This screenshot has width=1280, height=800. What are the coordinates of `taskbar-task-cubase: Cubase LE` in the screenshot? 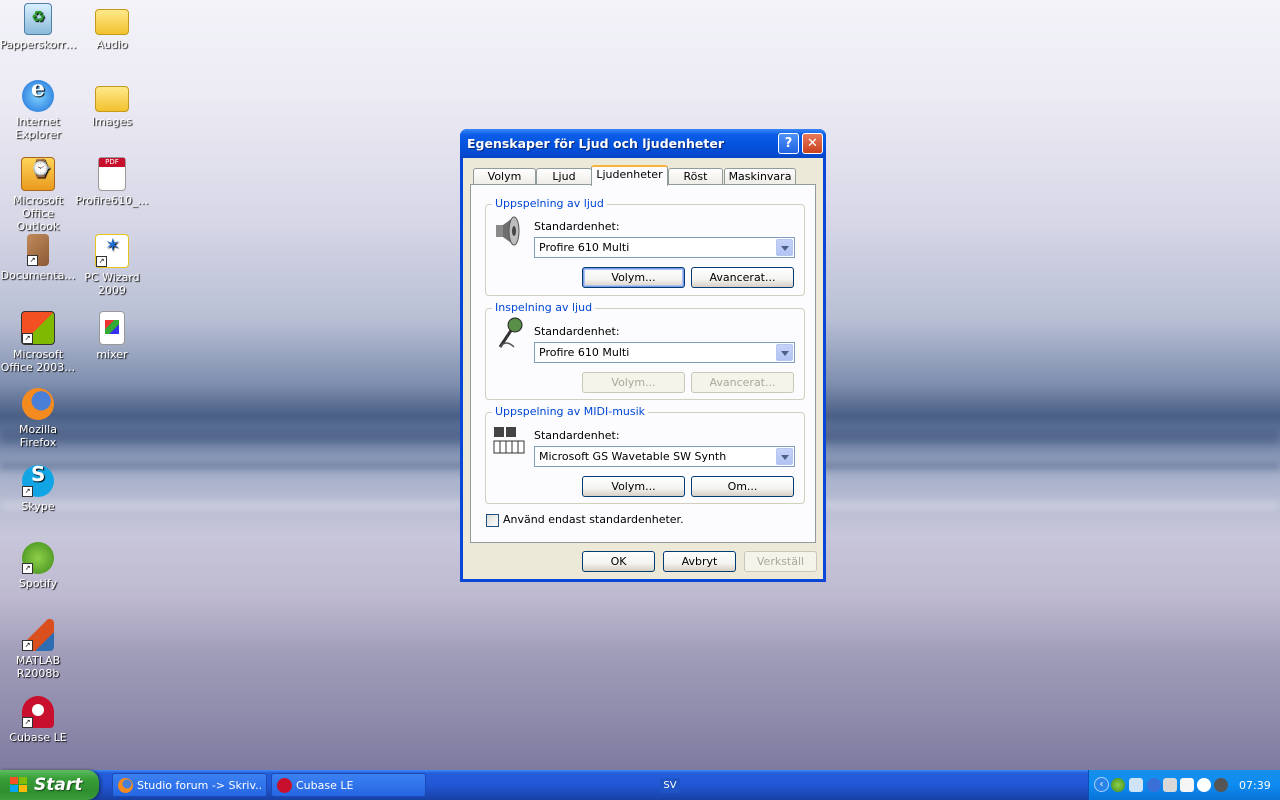 It's located at (348, 785).